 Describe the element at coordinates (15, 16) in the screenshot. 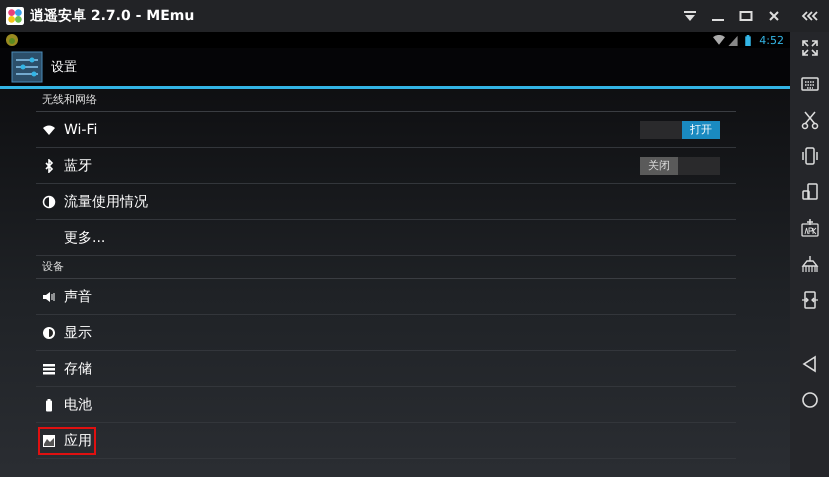

I see `app-logo-icon` at that location.